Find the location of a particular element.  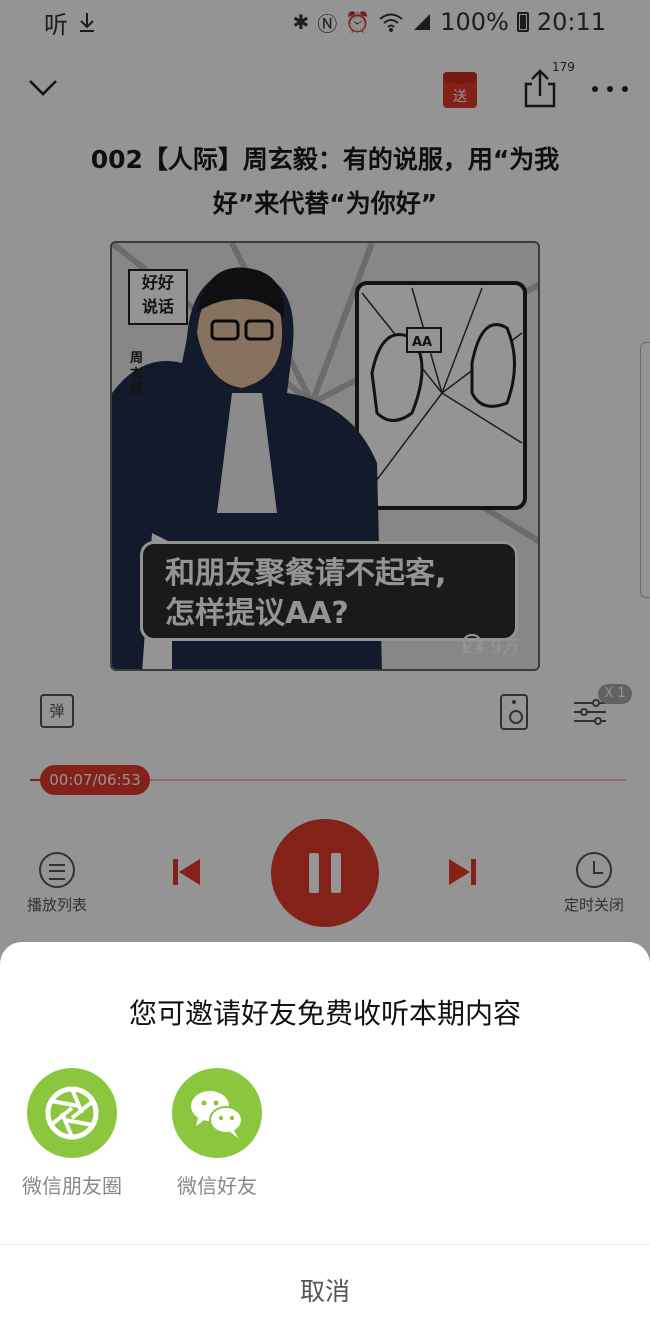

cancel-button: 取消 is located at coordinates (325, 1290).